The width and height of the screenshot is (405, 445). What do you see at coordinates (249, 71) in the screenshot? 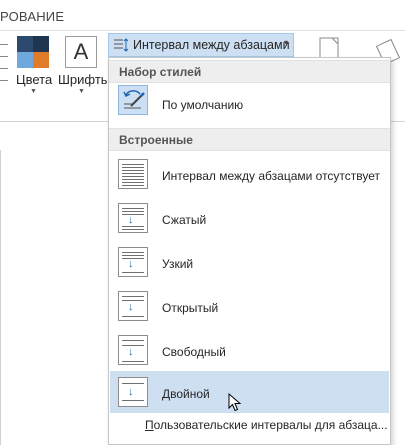
I see `section-header-style-set: Набор стилей` at bounding box center [249, 71].